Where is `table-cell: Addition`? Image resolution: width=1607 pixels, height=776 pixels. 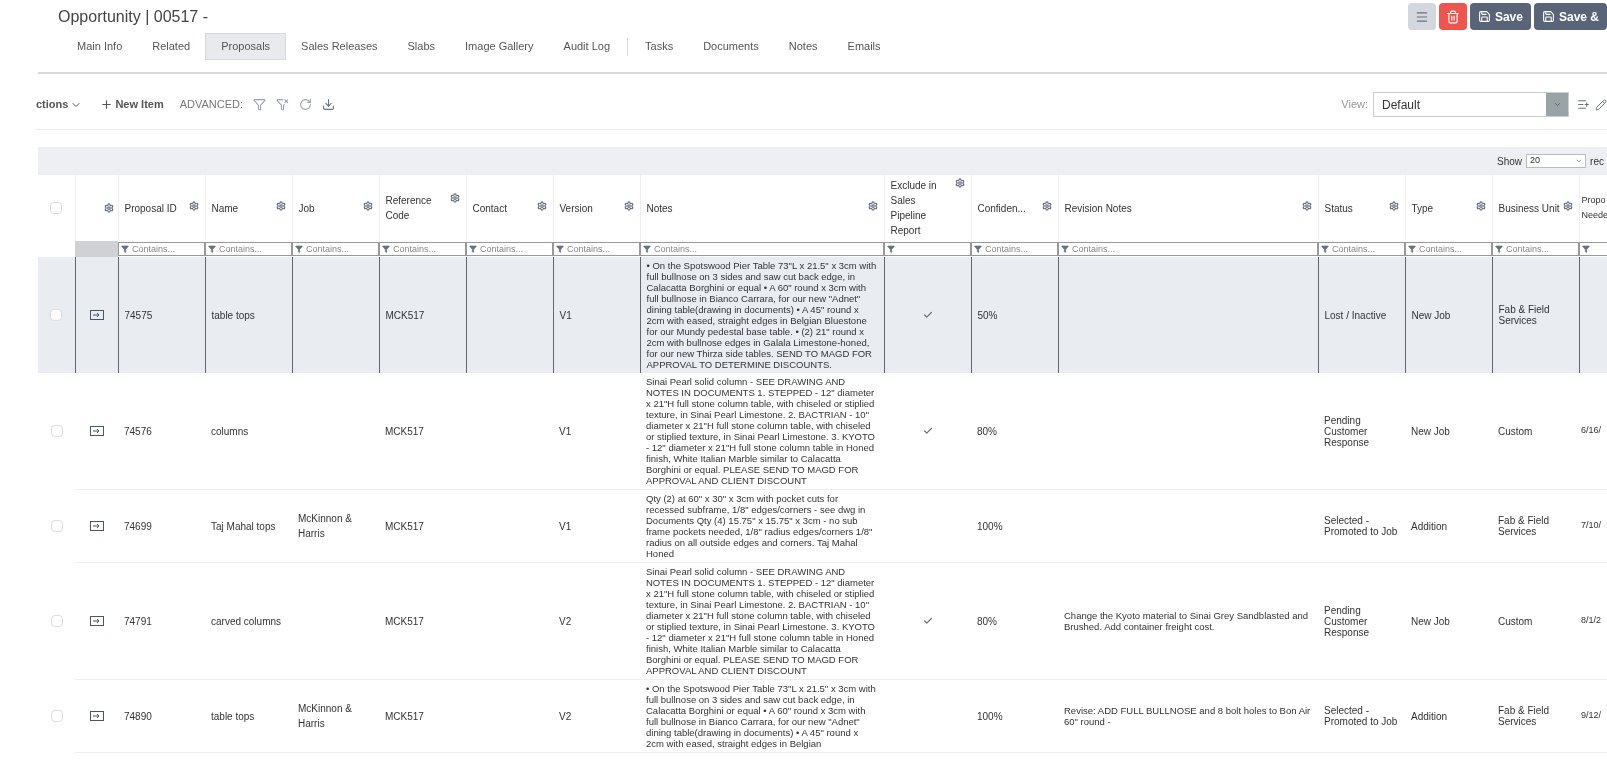 table-cell: Addition is located at coordinates (1429, 526).